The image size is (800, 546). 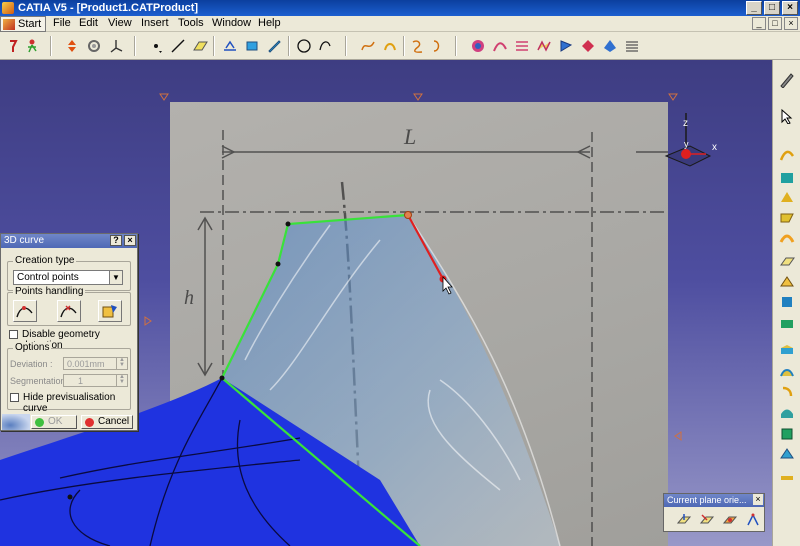 What do you see at coordinates (787, 116) in the screenshot?
I see `select-icon` at bounding box center [787, 116].